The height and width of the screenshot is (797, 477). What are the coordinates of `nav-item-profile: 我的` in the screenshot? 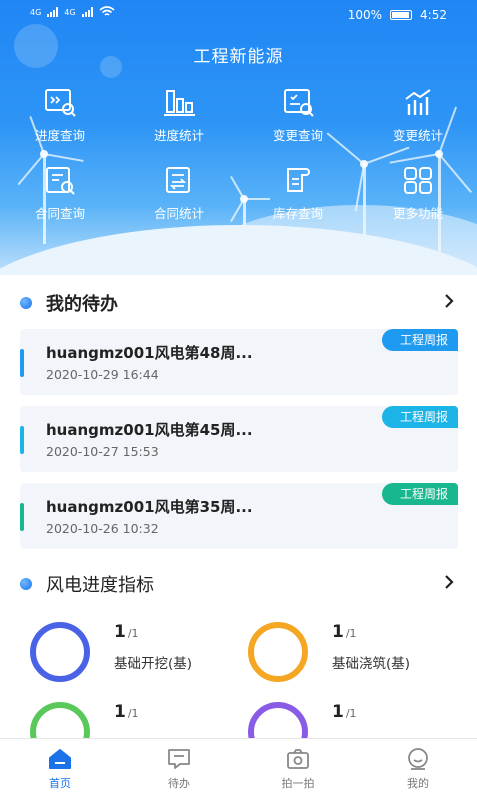 It's located at (418, 769).